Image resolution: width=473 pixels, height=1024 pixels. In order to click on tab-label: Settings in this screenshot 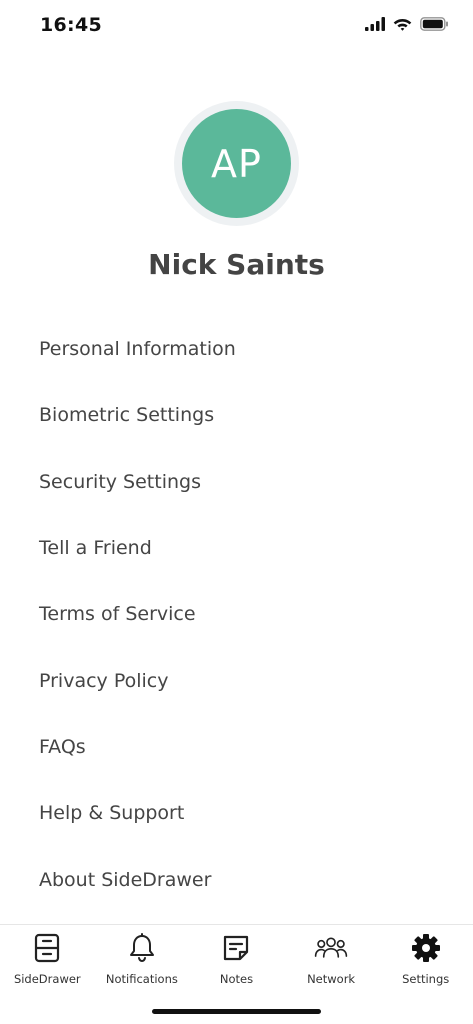, I will do `click(426, 979)`.